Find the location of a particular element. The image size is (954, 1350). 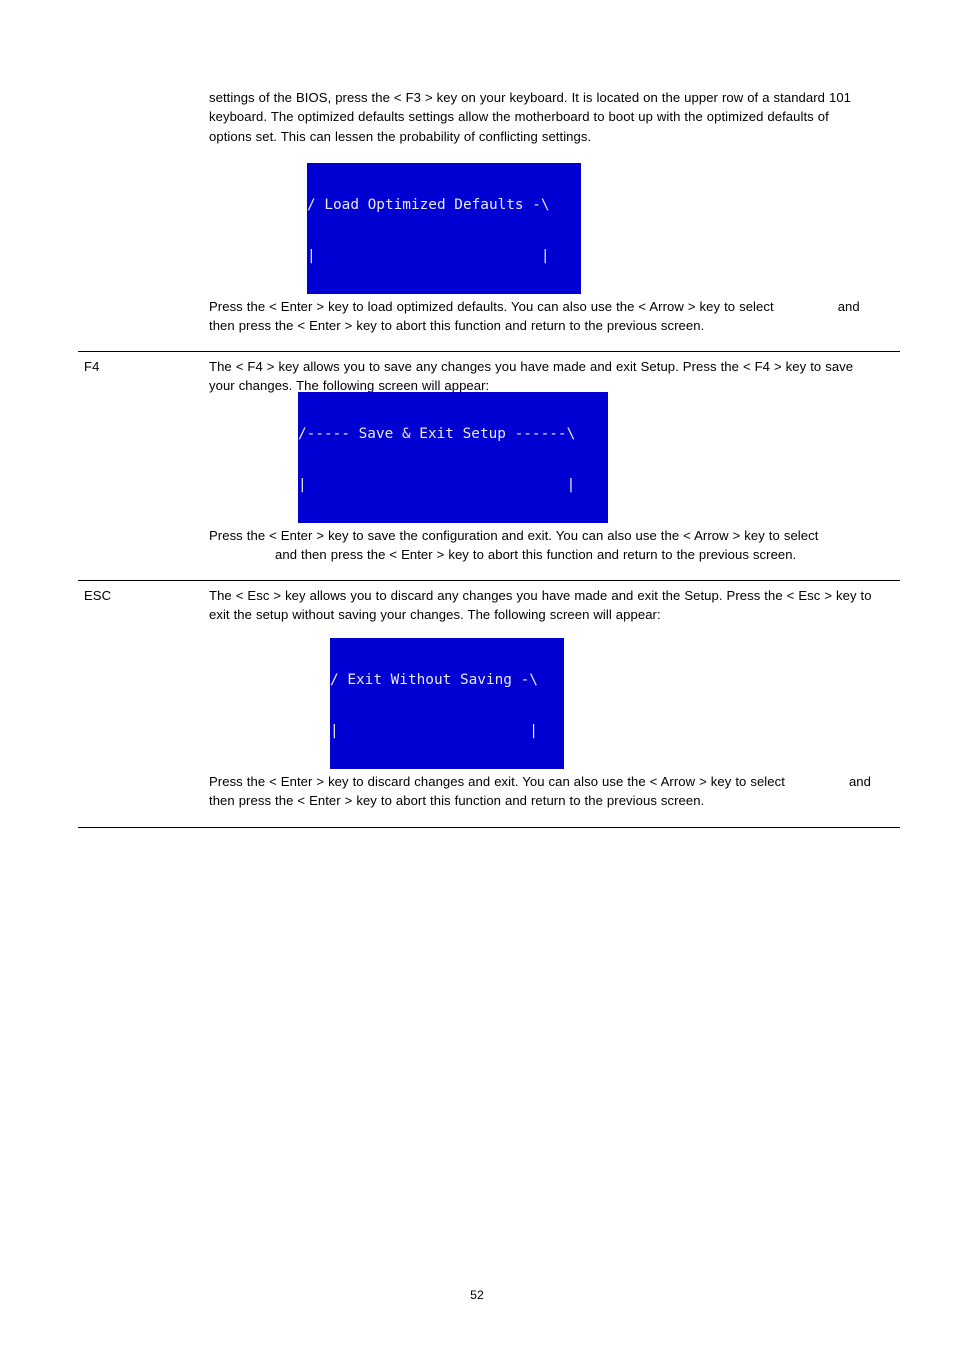

table-key-f4: F4 is located at coordinates (92, 366).